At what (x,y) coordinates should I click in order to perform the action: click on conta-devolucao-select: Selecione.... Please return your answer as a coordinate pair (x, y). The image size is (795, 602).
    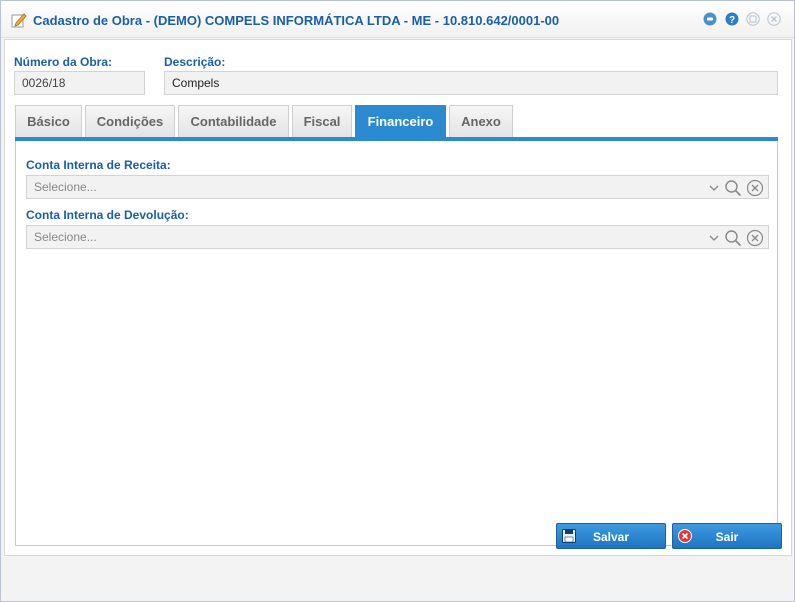
    Looking at the image, I should click on (397, 237).